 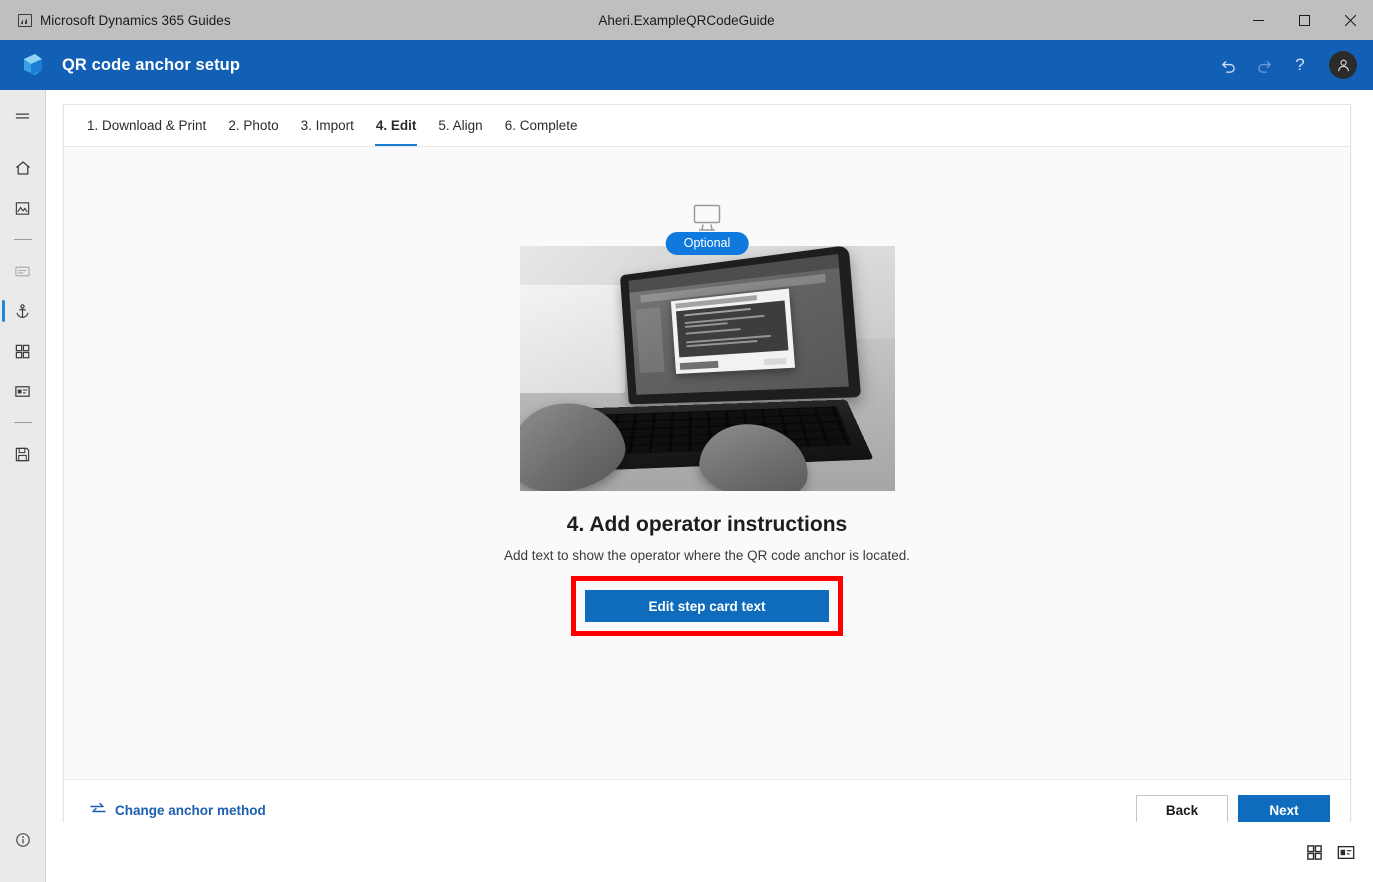 What do you see at coordinates (23, 168) in the screenshot?
I see `sidebar-item-home` at bounding box center [23, 168].